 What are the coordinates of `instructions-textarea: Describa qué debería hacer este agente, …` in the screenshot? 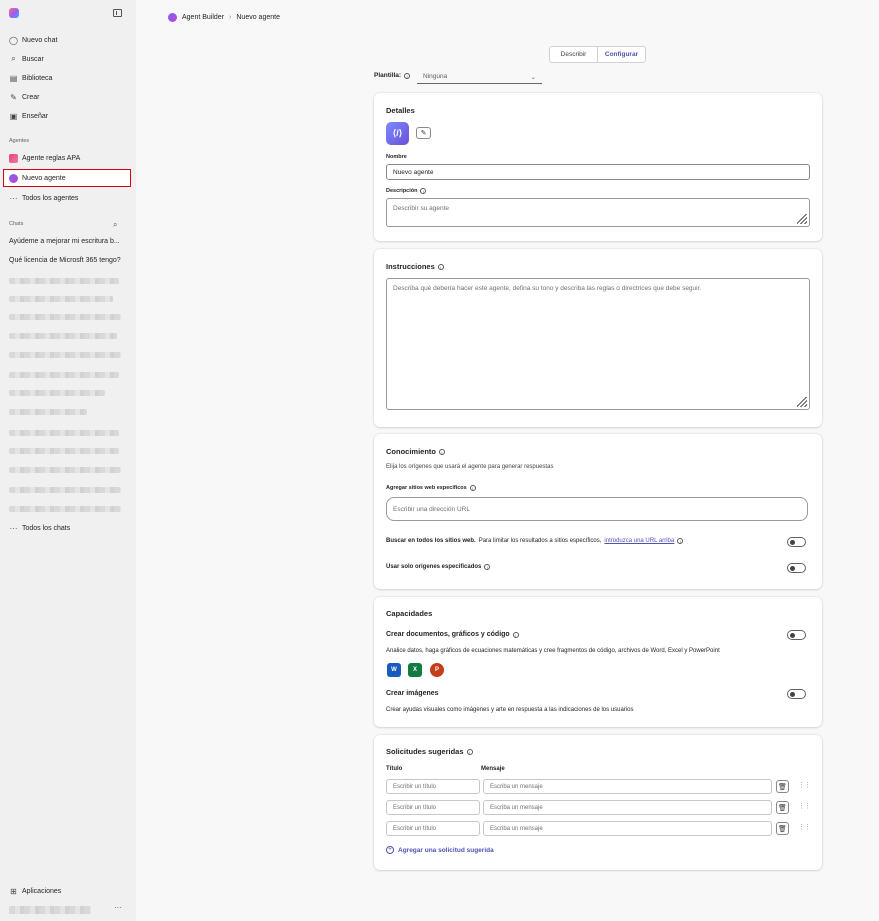 It's located at (598, 344).